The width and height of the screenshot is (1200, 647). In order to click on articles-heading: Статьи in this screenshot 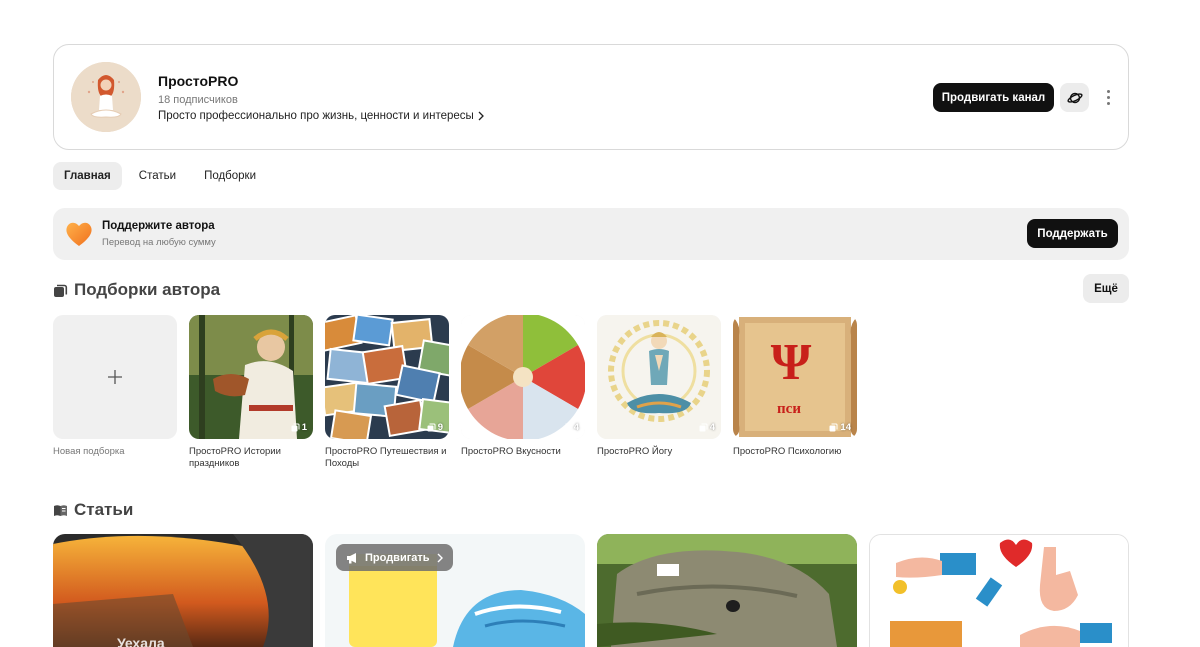, I will do `click(93, 510)`.